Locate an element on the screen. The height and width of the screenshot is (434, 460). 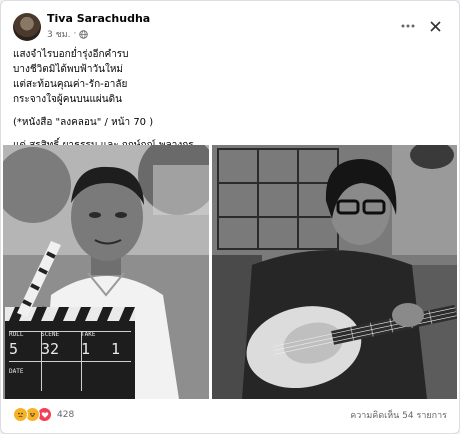
more-options-button is located at coordinates (408, 26).